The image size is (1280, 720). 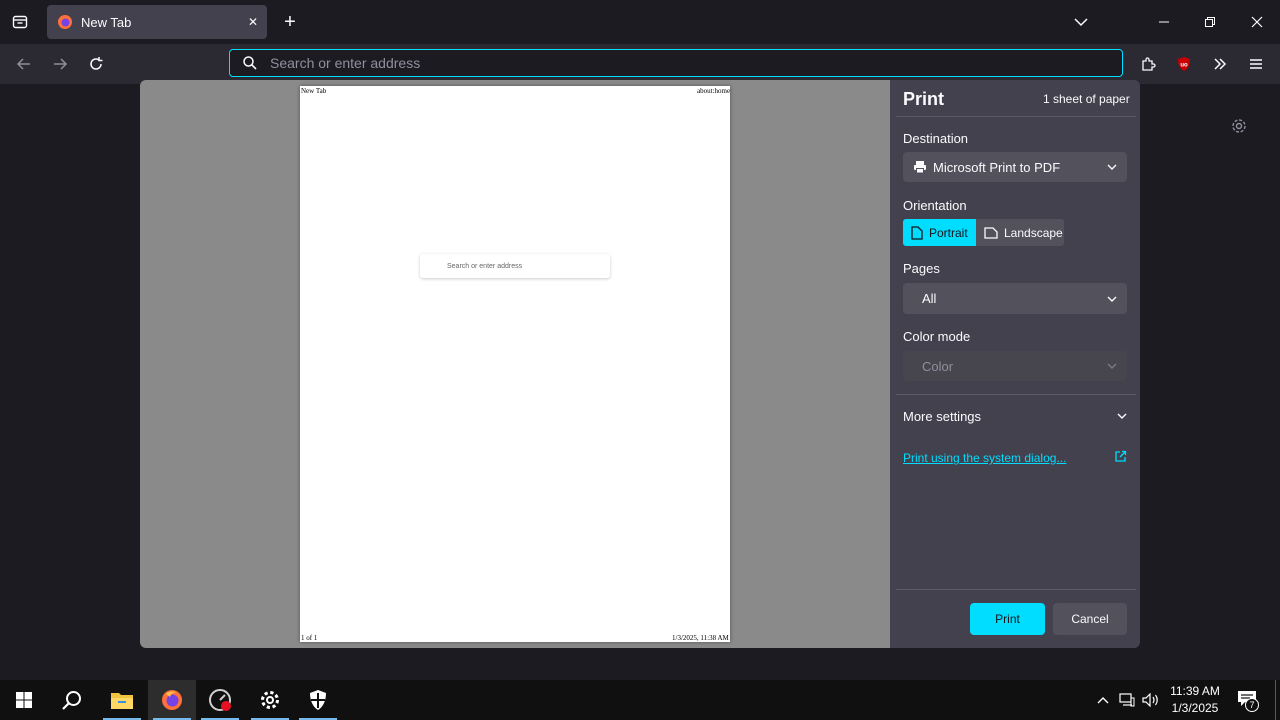 I want to click on ublock-shield-icon: uo, so click(x=1184, y=64).